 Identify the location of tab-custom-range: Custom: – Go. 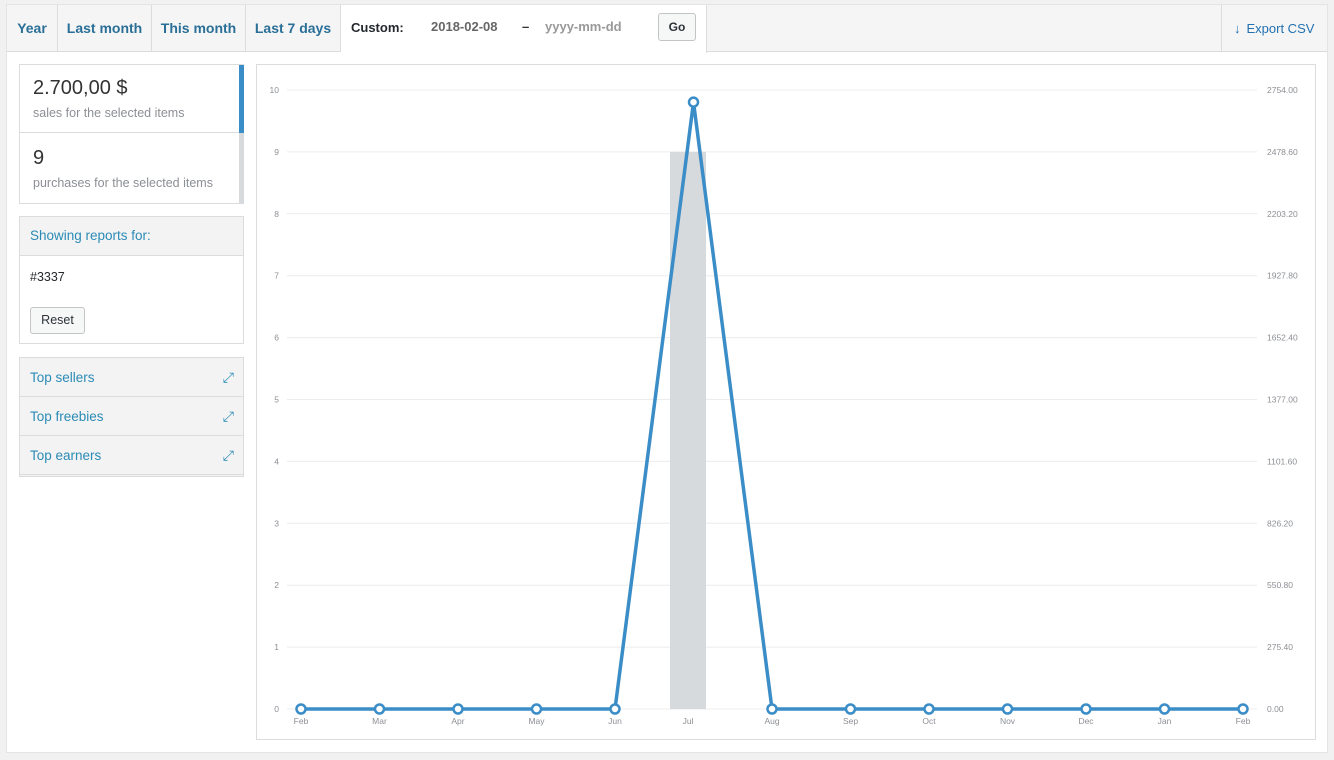
(524, 29).